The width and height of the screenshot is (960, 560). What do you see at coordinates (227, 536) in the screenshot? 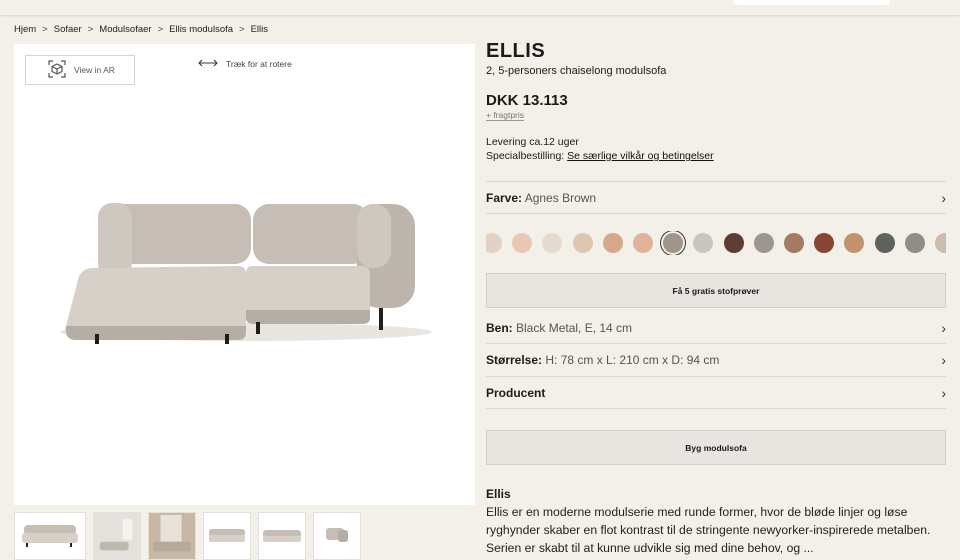
I see `thumbnail-angle` at bounding box center [227, 536].